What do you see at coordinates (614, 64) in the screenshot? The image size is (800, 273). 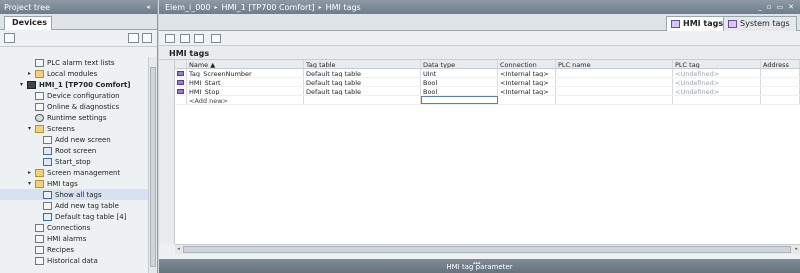 I see `column-header-plc-name: PLC name` at bounding box center [614, 64].